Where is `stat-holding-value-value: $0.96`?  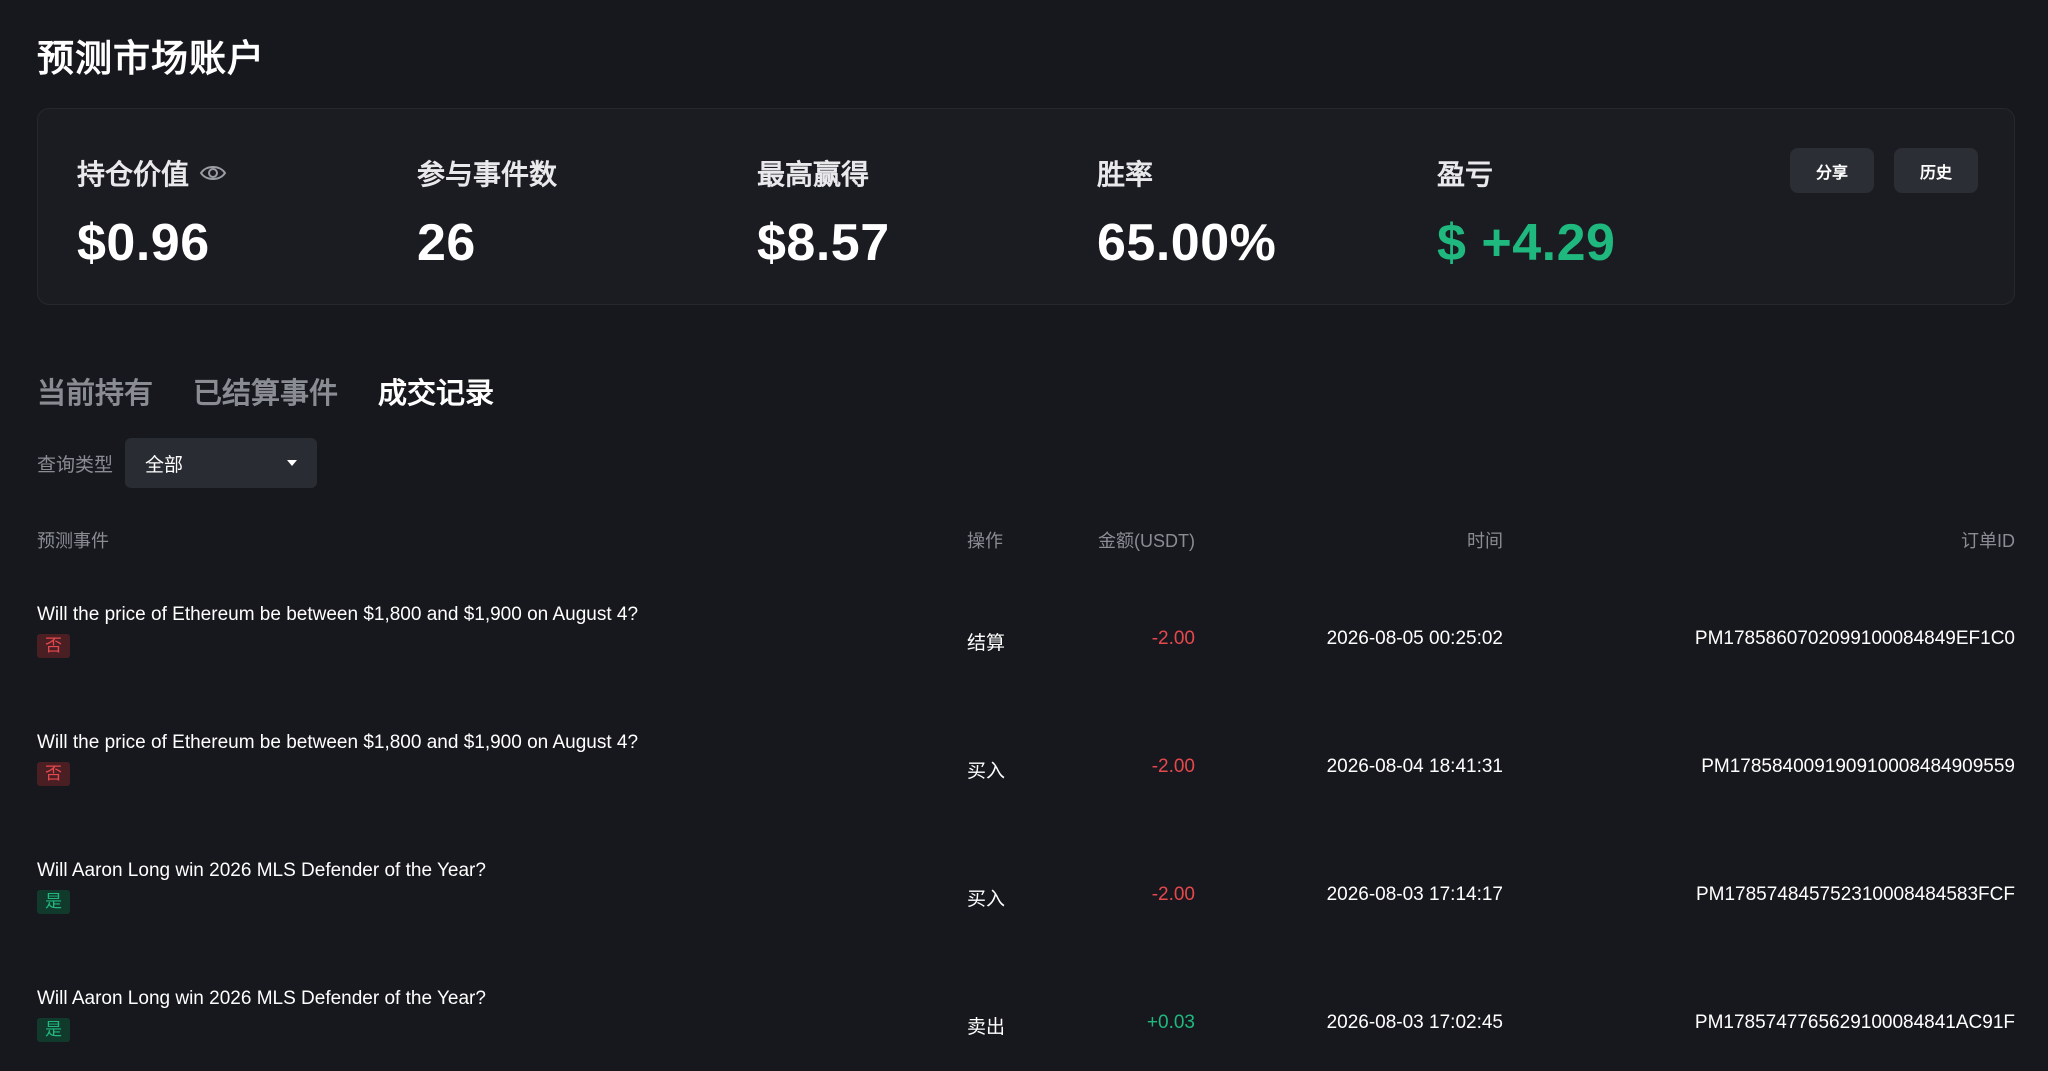 stat-holding-value-value: $0.96 is located at coordinates (143, 243).